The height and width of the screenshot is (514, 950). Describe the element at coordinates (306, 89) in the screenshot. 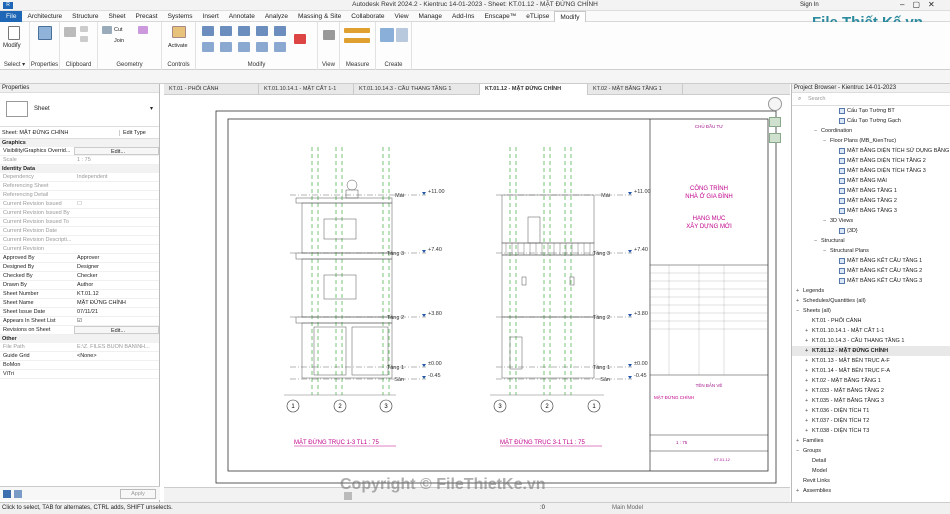

I see `view-tab: KT.01.10.14.1 - MẶT CẮT 1-1` at that location.